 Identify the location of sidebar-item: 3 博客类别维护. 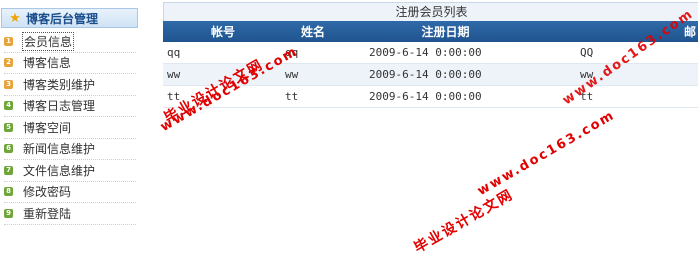
(70, 85).